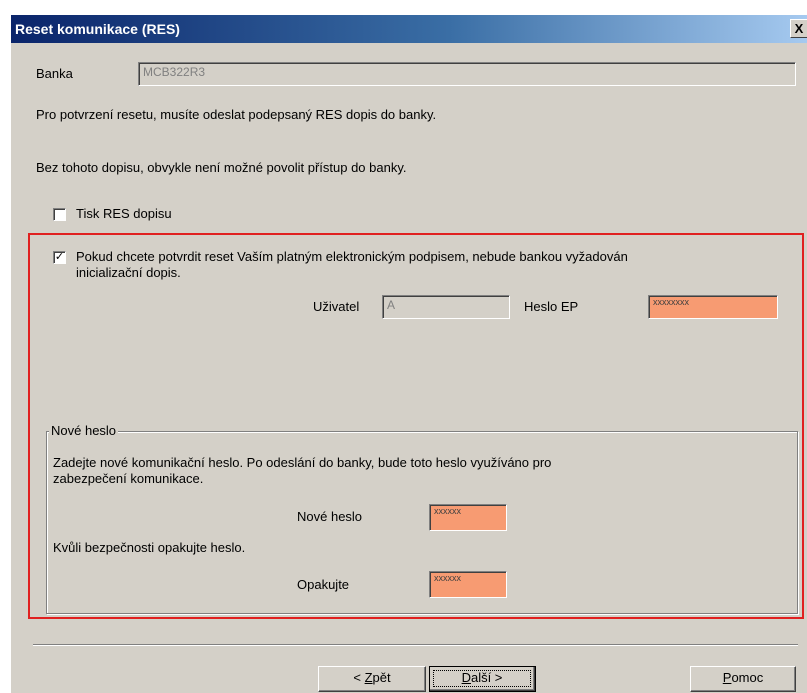 The height and width of the screenshot is (693, 807). I want to click on user-field: A, so click(446, 307).